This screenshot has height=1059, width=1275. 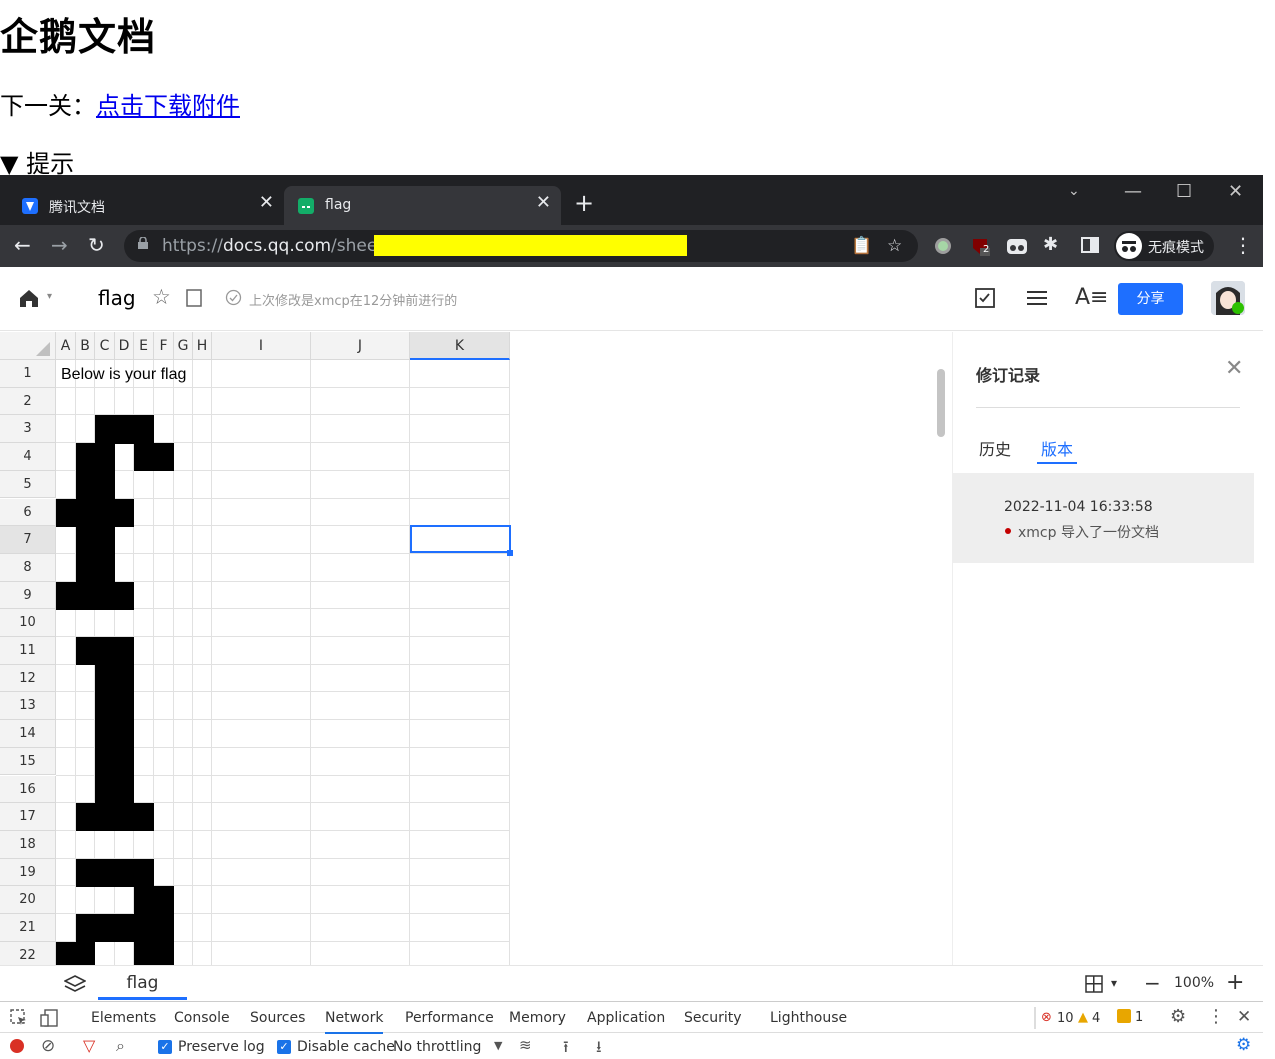 I want to click on more-menu-icon: ⋮, so click(x=1243, y=245).